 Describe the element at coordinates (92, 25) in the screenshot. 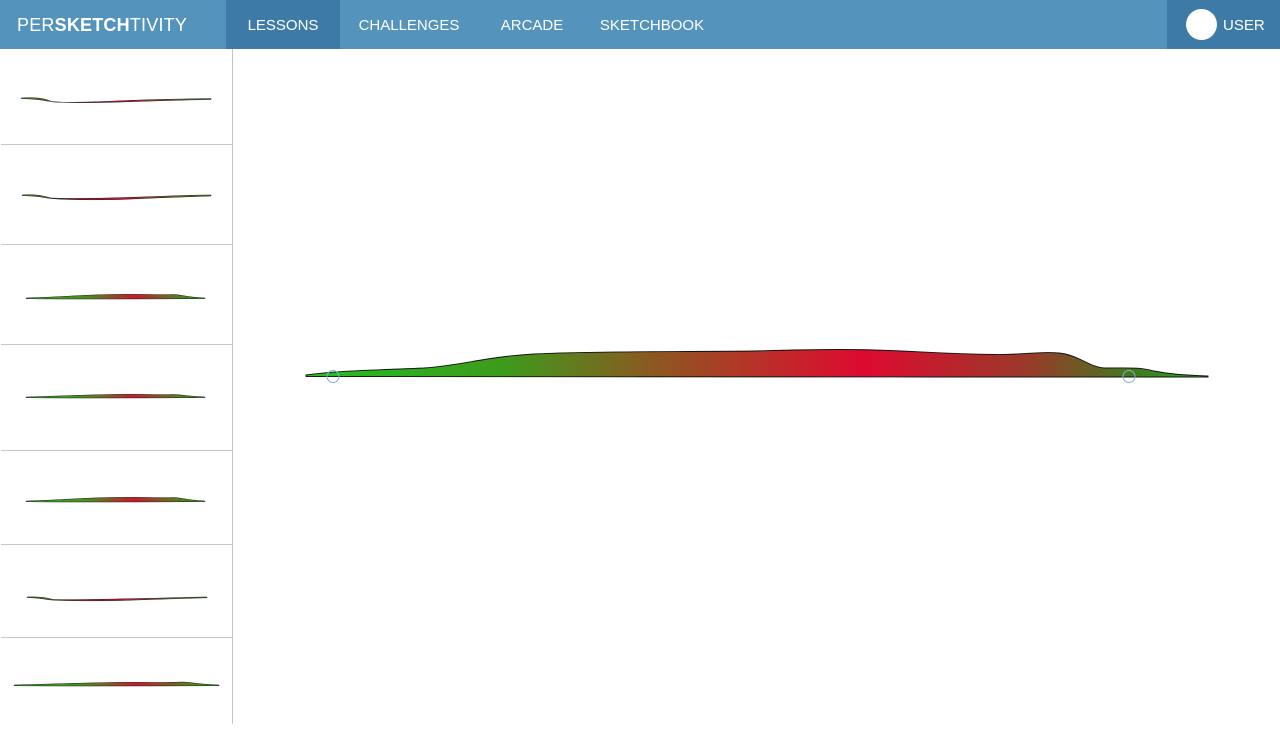

I see `logo-middle: SKETCH` at that location.